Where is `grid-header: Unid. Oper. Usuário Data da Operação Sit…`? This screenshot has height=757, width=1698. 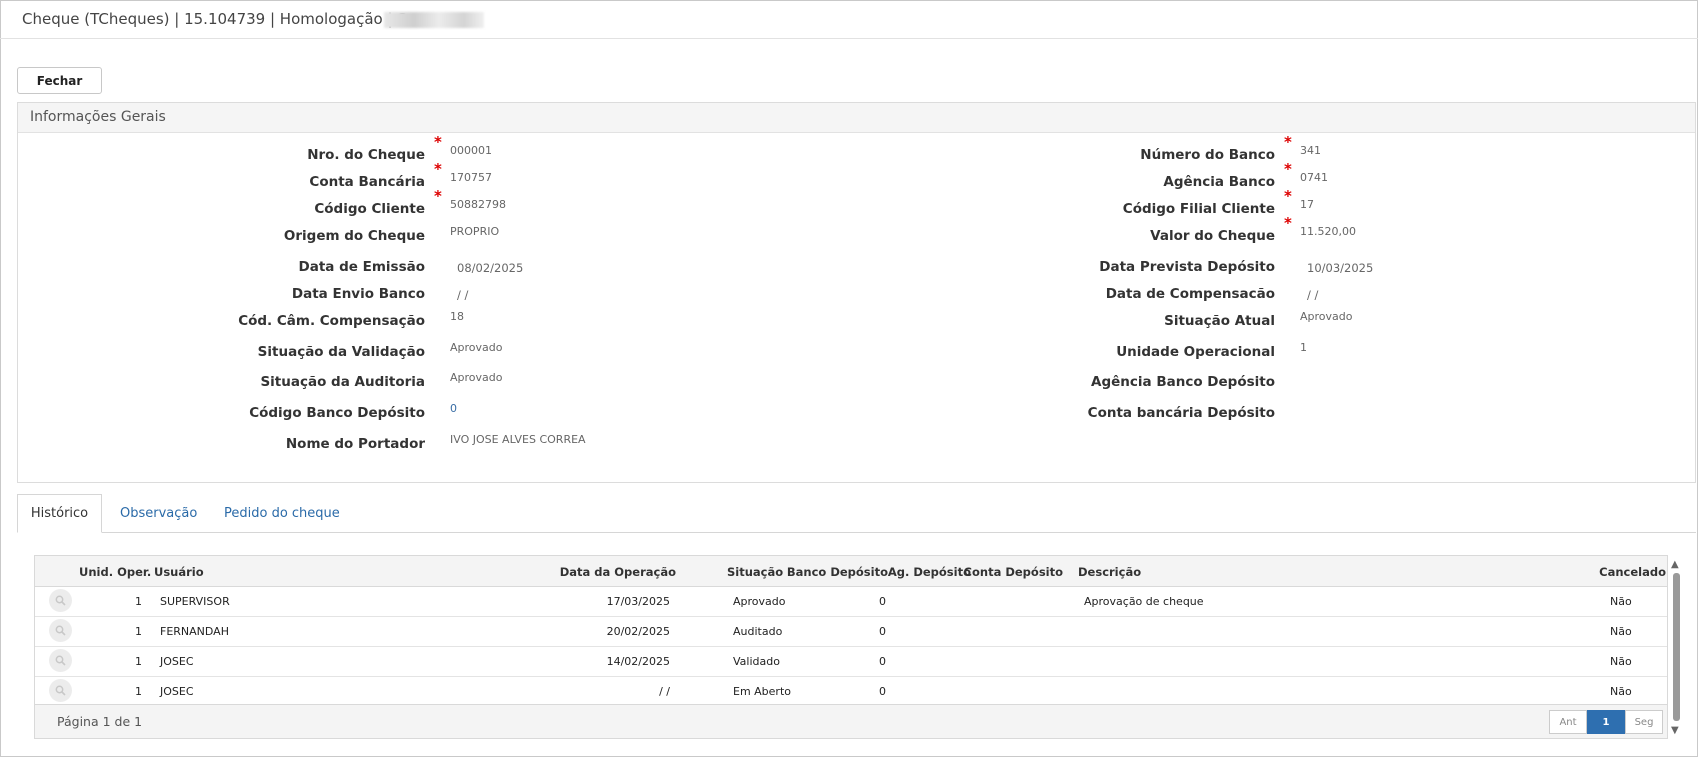 grid-header: Unid. Oper. Usuário Data da Operação Sit… is located at coordinates (851, 571).